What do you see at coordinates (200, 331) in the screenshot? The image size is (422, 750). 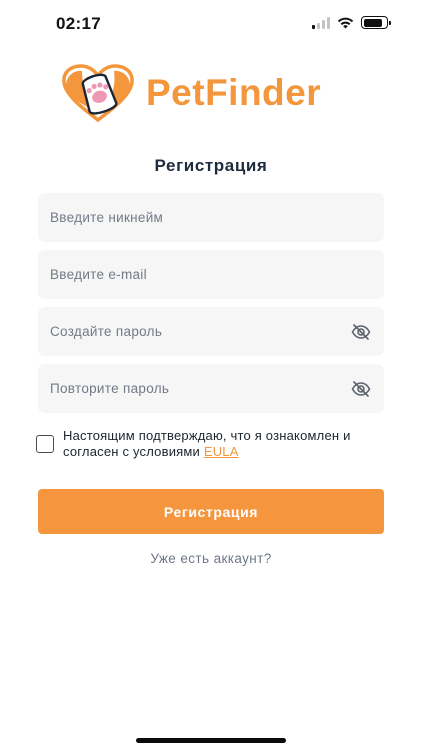 I see `password-input` at bounding box center [200, 331].